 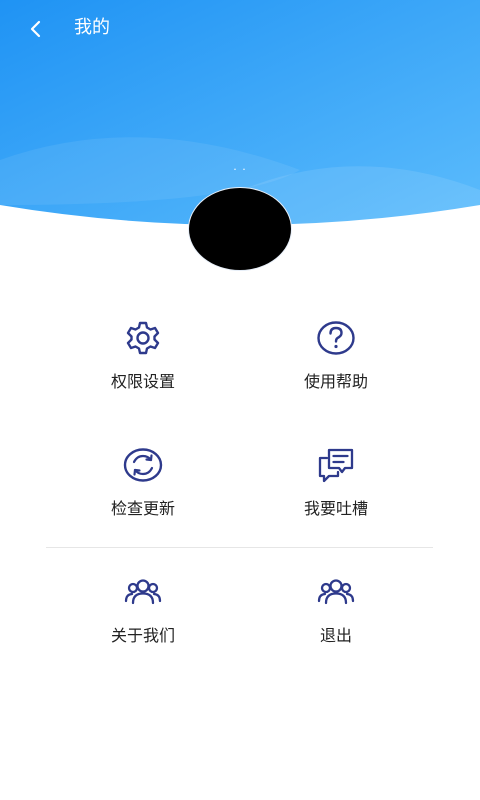 I want to click on menu-item-permissions: 权限设置, so click(x=143, y=355).